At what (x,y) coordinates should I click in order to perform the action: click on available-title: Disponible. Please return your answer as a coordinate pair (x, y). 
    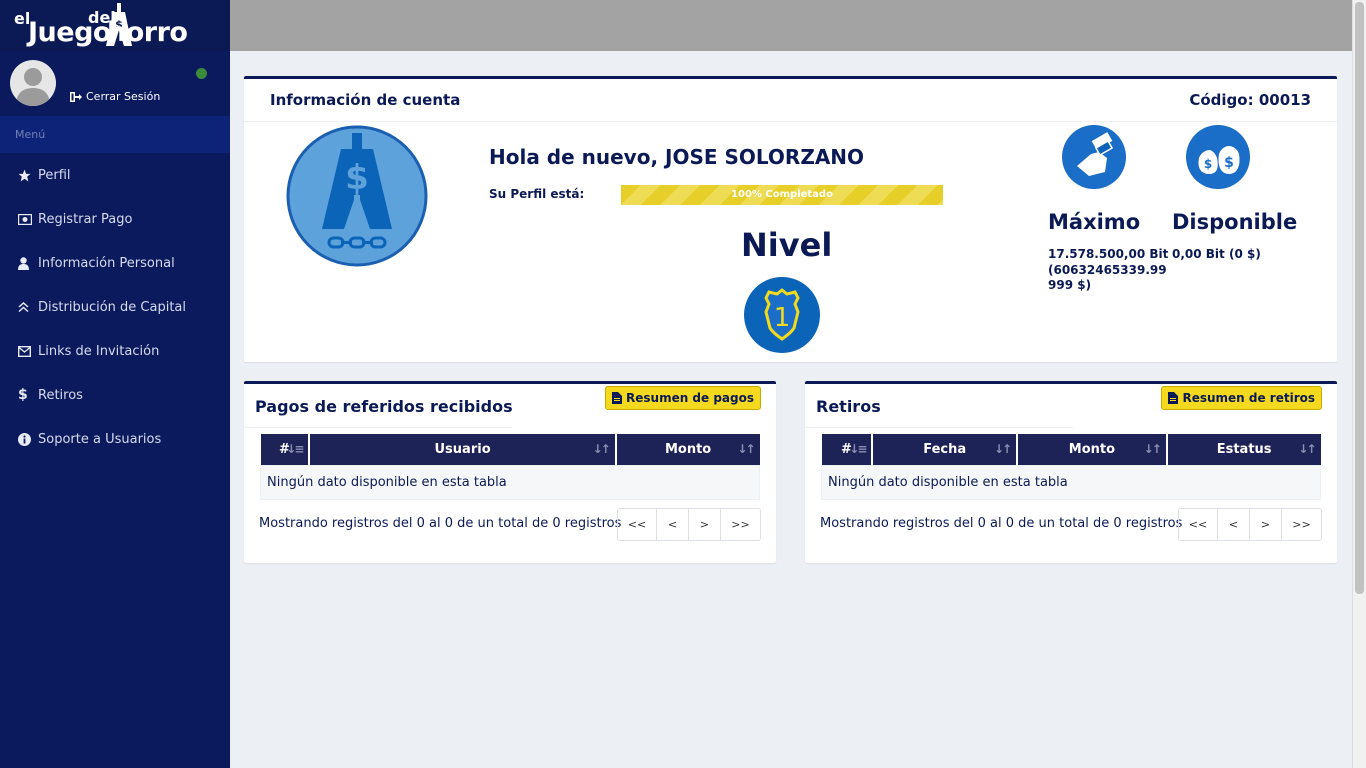
    Looking at the image, I should click on (1235, 222).